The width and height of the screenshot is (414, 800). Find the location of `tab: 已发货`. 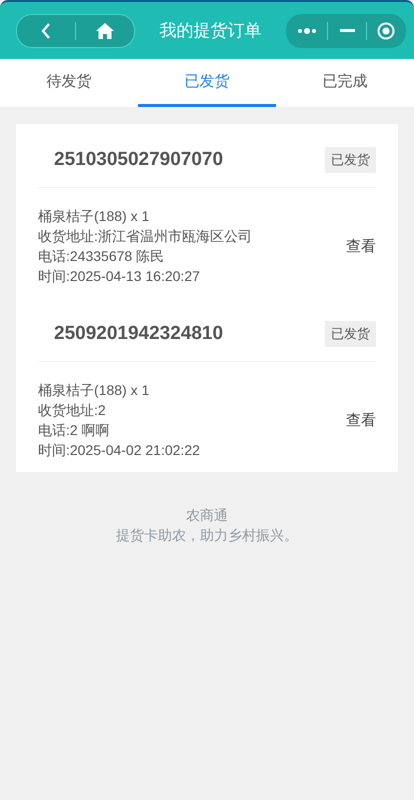

tab: 已发货 is located at coordinates (207, 83).